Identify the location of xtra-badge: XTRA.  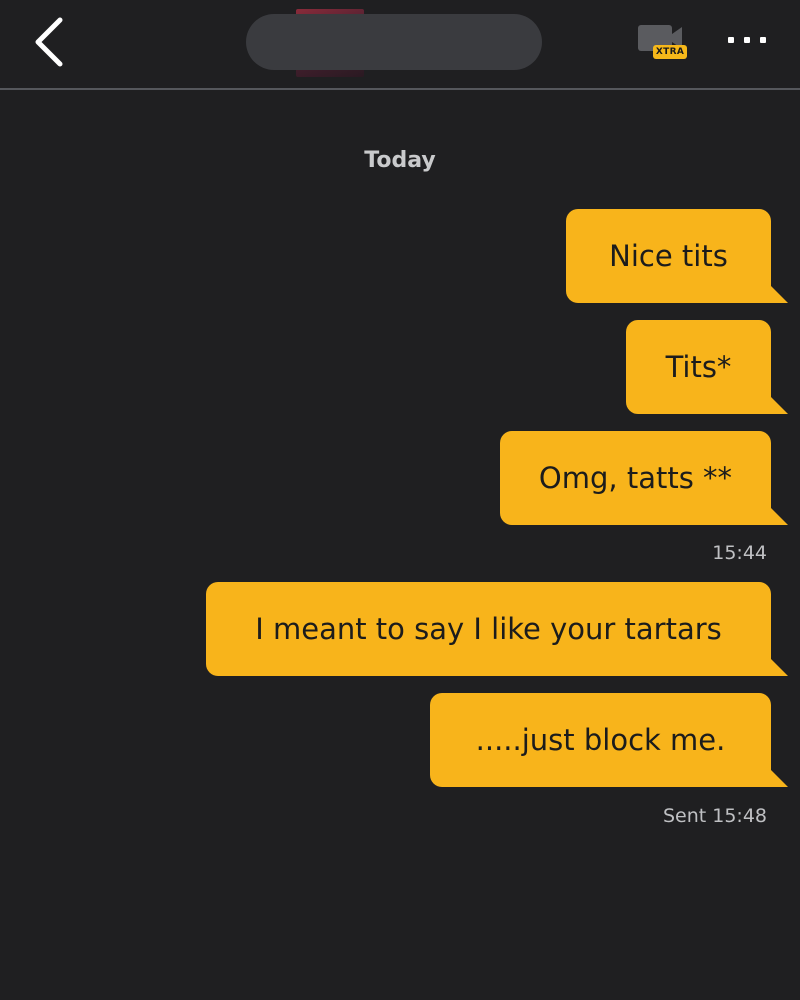
(670, 52).